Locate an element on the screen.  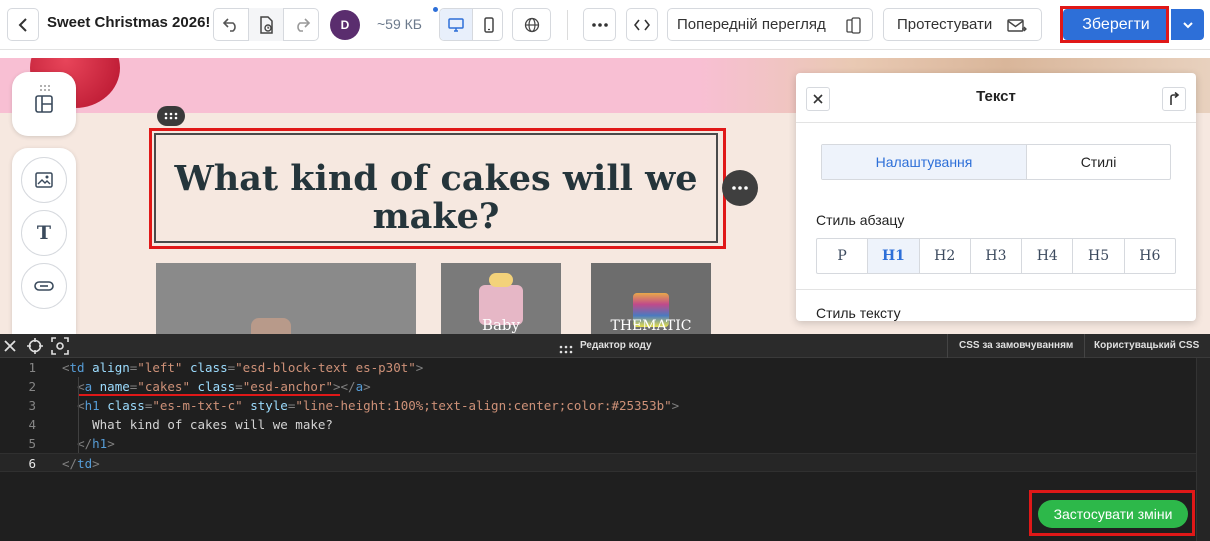
desktop-icon is located at coordinates (456, 24).